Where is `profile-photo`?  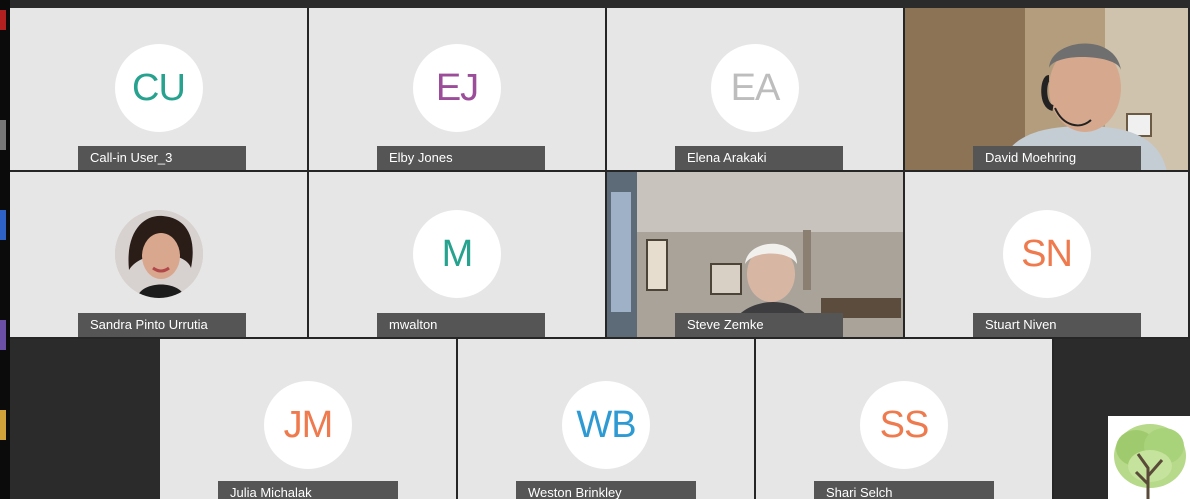 profile-photo is located at coordinates (158, 254).